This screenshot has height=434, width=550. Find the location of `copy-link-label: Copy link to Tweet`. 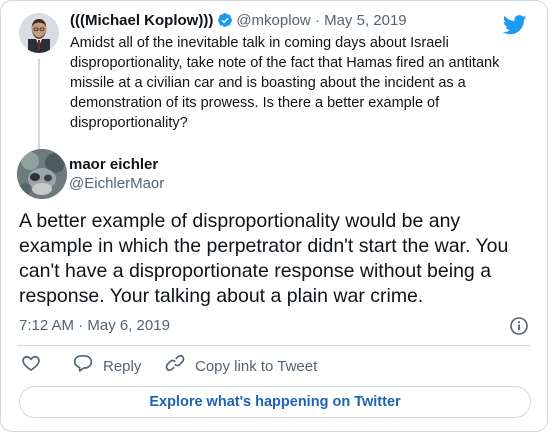

copy-link-label: Copy link to Tweet is located at coordinates (256, 366).